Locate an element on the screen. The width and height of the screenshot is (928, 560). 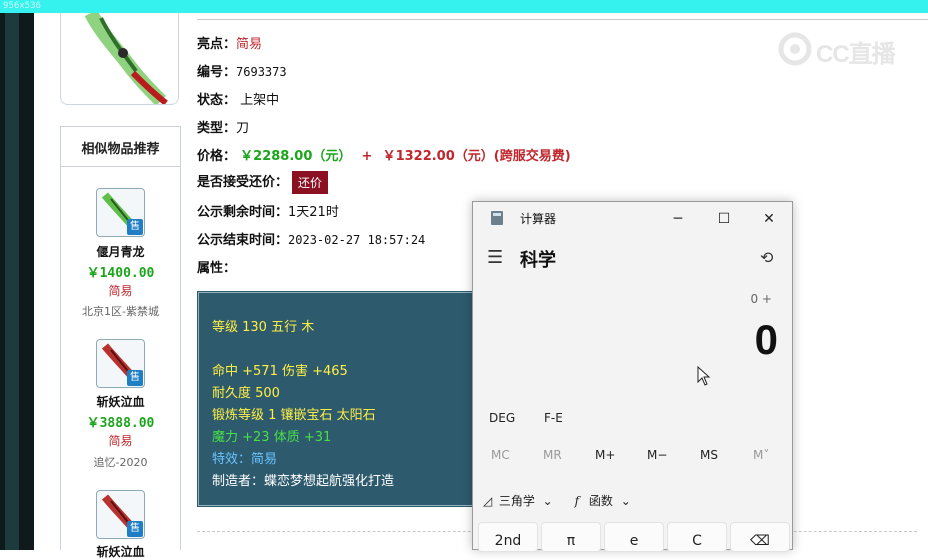
second-function-key: 2nd is located at coordinates (508, 537).